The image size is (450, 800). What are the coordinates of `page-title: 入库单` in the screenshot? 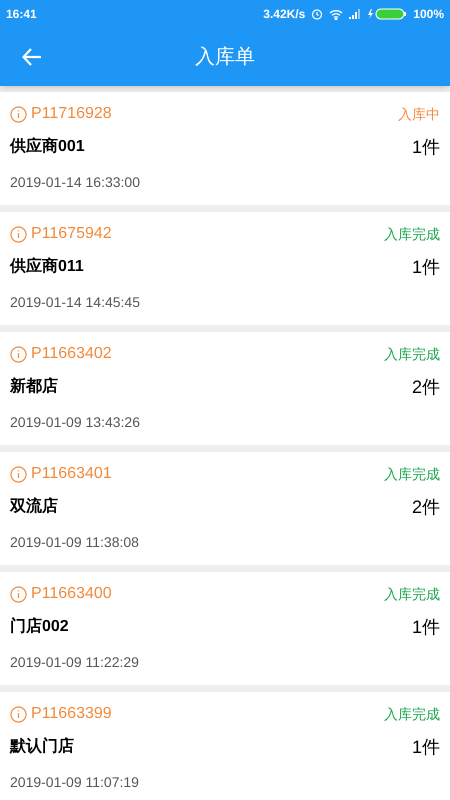 It's located at (225, 57).